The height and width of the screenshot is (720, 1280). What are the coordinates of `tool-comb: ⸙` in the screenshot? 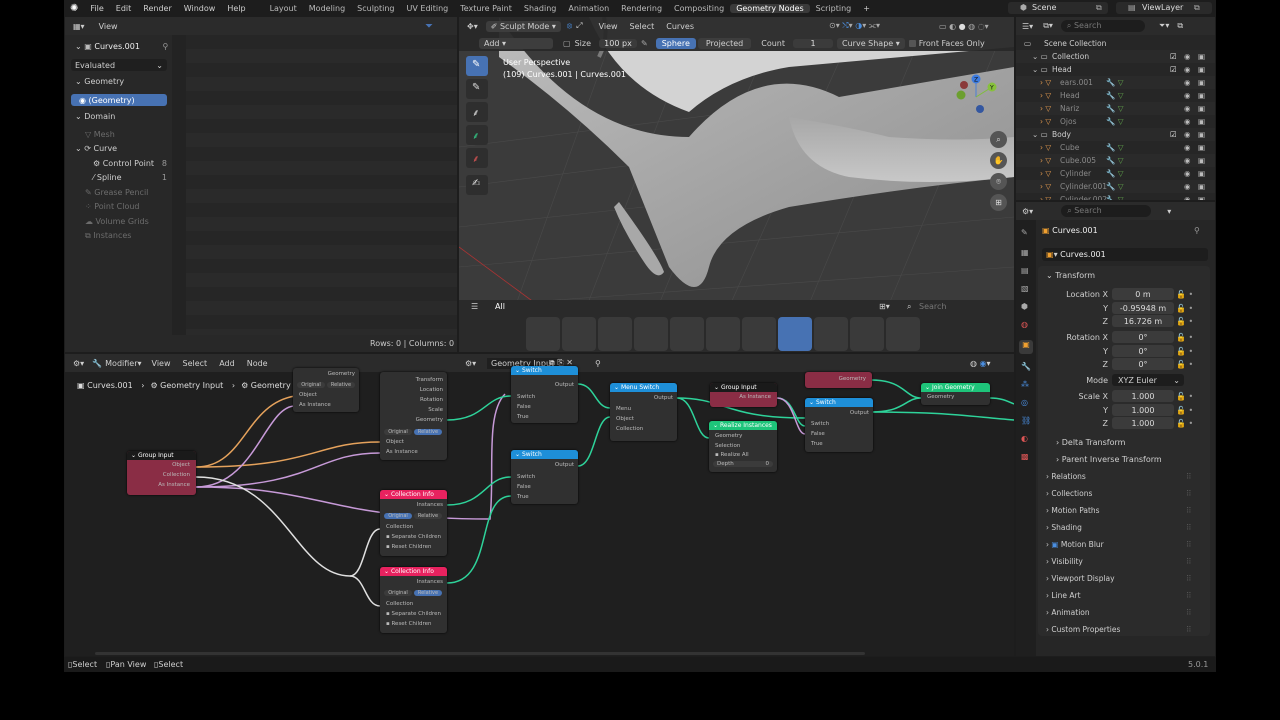 It's located at (477, 135).